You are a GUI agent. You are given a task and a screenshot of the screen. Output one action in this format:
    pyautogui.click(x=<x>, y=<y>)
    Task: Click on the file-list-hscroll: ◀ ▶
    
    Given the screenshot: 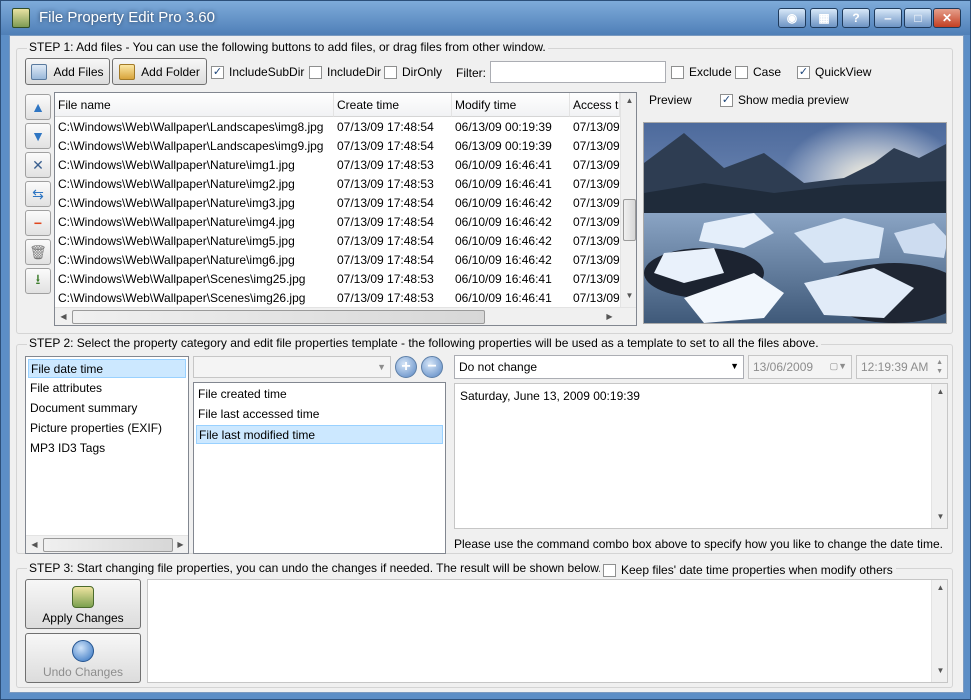 What is the action you would take?
    pyautogui.click(x=345, y=316)
    